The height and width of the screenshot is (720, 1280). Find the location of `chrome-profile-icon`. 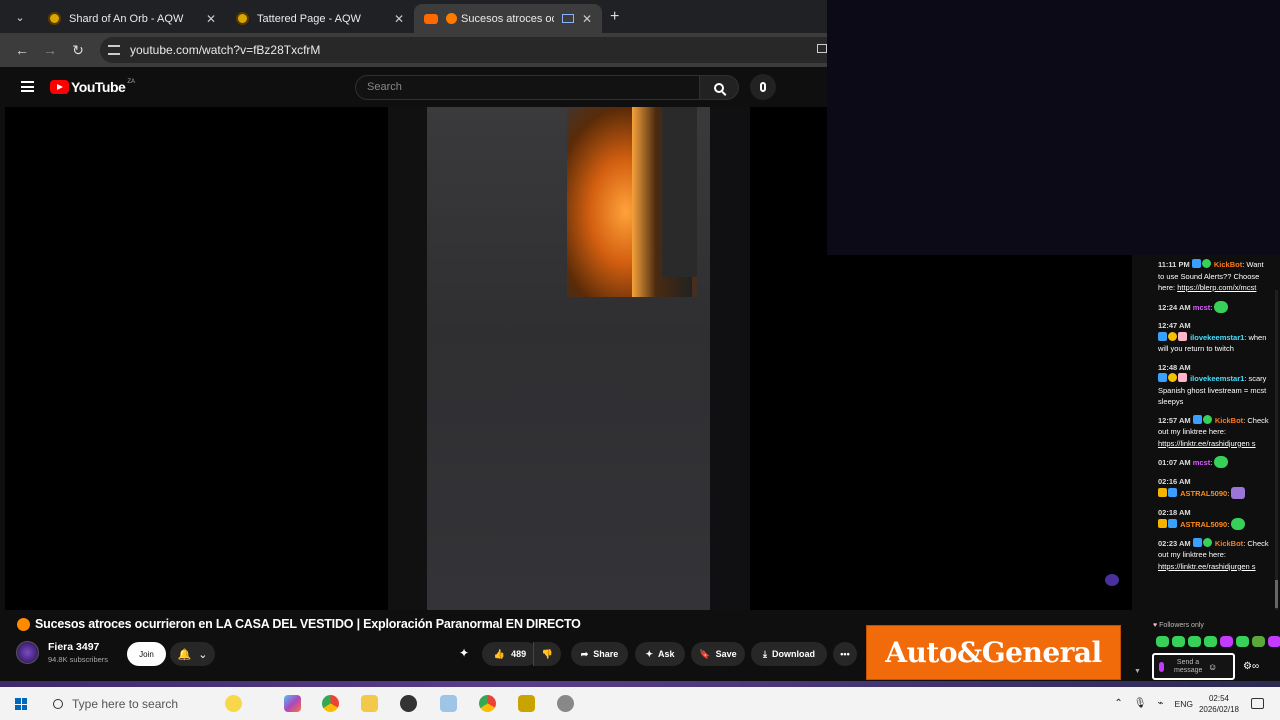

chrome-profile-icon is located at coordinates (487, 703).